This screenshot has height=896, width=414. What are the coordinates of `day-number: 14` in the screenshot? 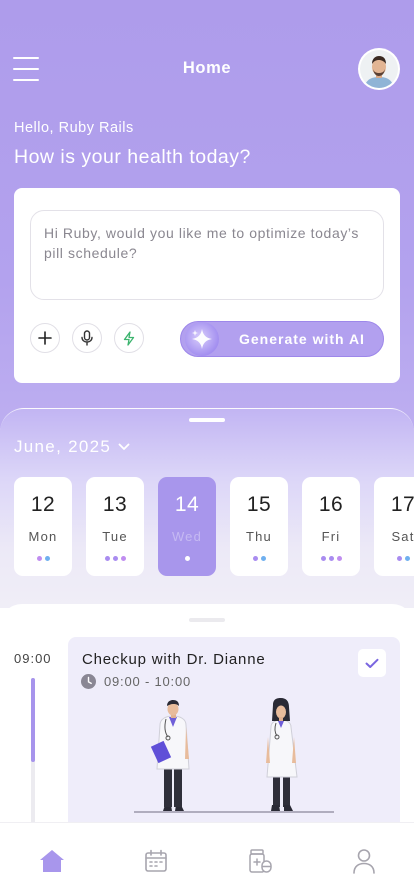 It's located at (187, 504).